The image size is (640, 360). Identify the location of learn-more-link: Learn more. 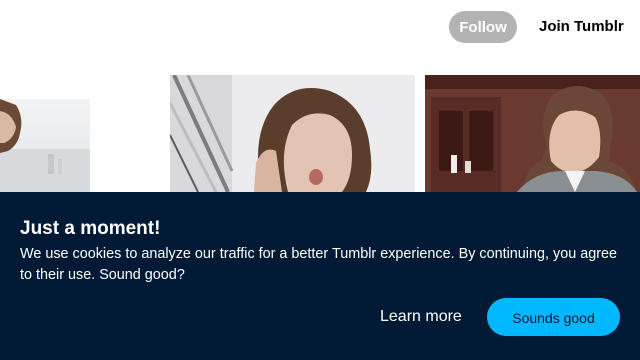
(421, 317).